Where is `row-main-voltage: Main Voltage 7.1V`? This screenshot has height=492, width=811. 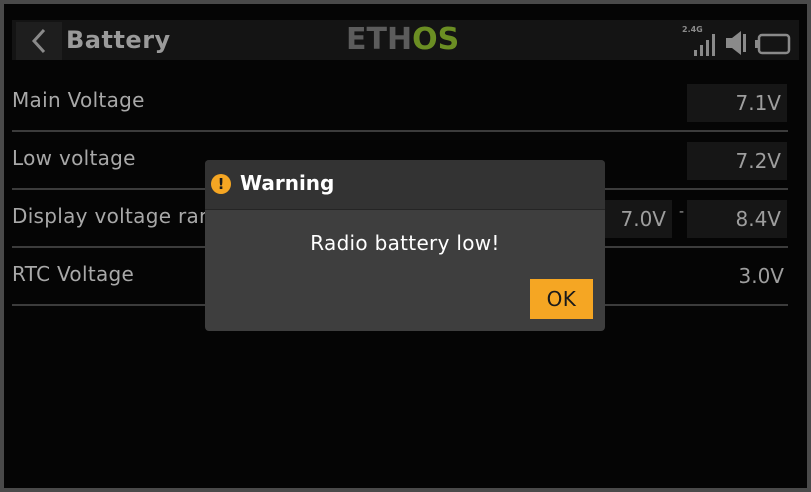
row-main-voltage: Main Voltage 7.1V is located at coordinates (400, 103).